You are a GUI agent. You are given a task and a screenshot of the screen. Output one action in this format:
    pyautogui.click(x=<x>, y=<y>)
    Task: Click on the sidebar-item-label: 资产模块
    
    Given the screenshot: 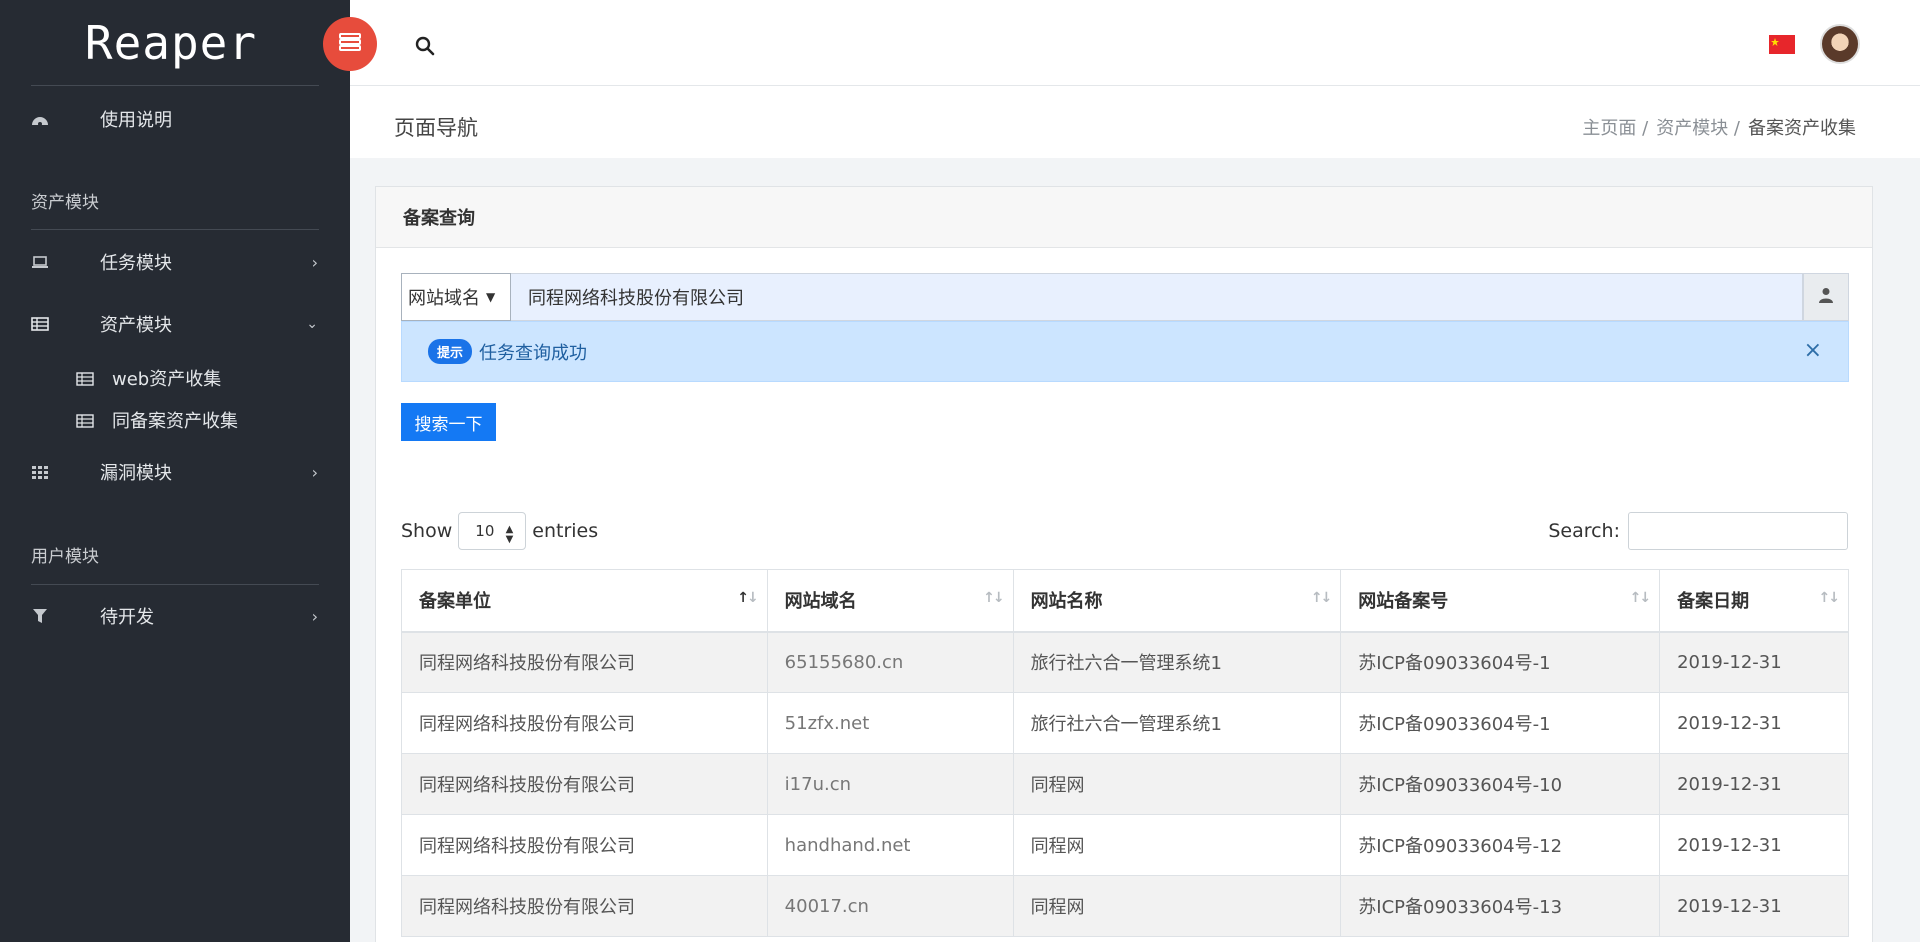 What is the action you would take?
    pyautogui.click(x=136, y=325)
    